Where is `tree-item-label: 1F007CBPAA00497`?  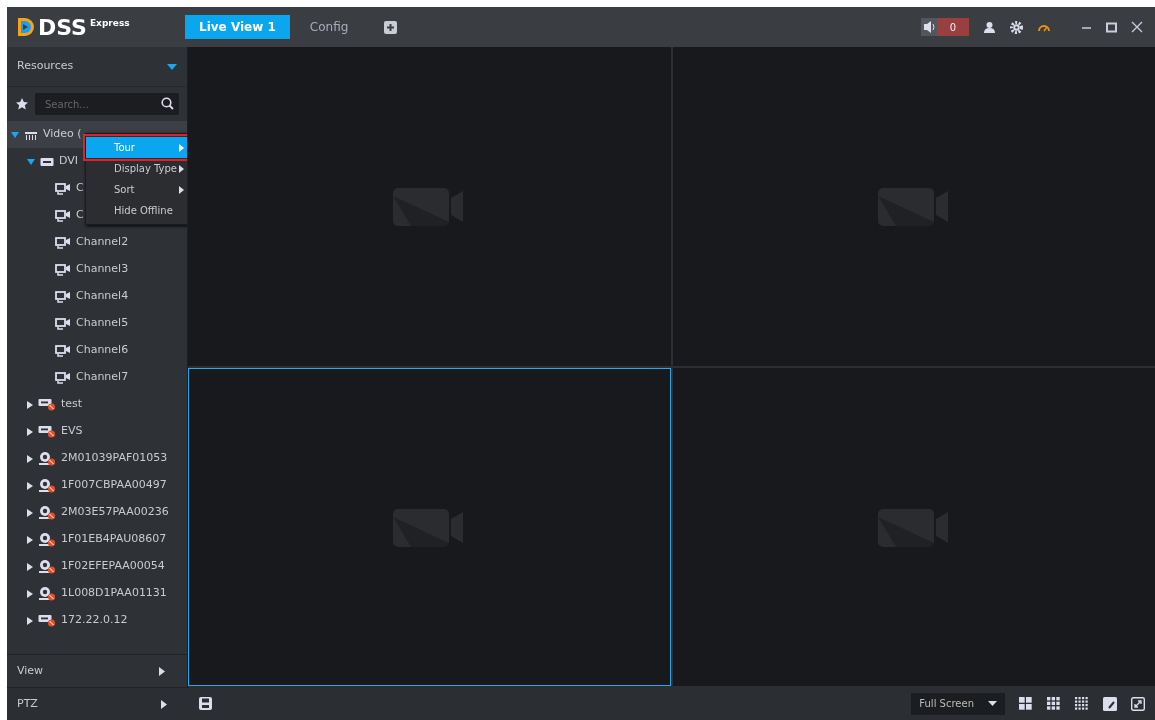 tree-item-label: 1F007CBPAA00497 is located at coordinates (114, 485).